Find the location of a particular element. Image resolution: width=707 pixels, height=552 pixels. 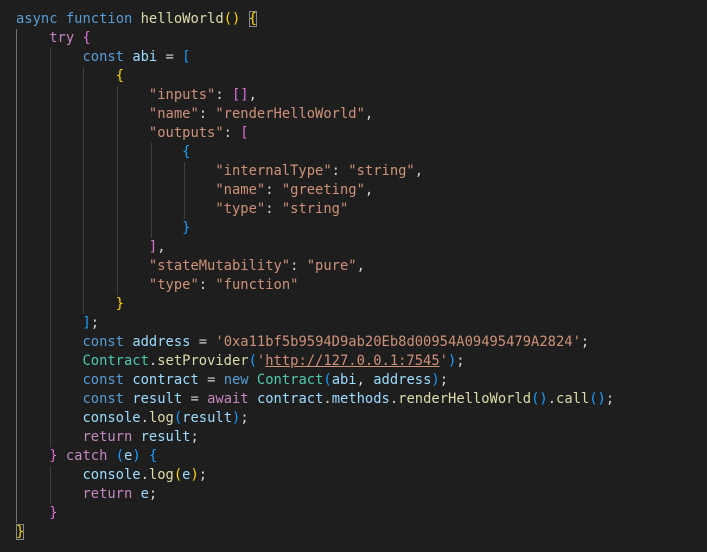

code-line: "internalType": "string", is located at coordinates (361, 171).